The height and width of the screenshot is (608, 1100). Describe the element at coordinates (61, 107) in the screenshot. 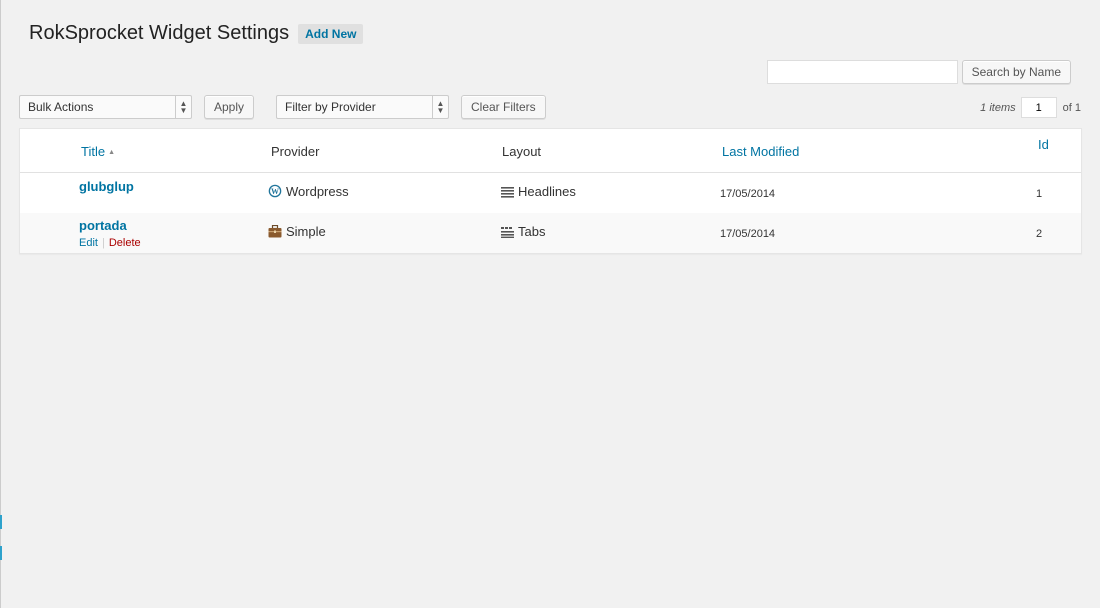

I see `bulk-actions-label: Bulk Actions` at that location.